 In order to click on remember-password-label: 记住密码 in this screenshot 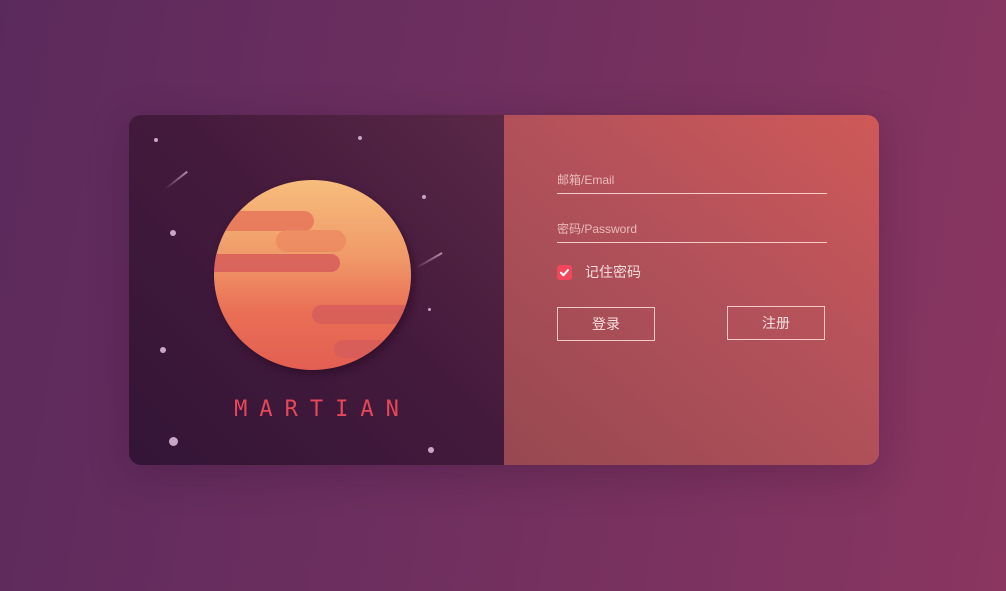, I will do `click(613, 273)`.